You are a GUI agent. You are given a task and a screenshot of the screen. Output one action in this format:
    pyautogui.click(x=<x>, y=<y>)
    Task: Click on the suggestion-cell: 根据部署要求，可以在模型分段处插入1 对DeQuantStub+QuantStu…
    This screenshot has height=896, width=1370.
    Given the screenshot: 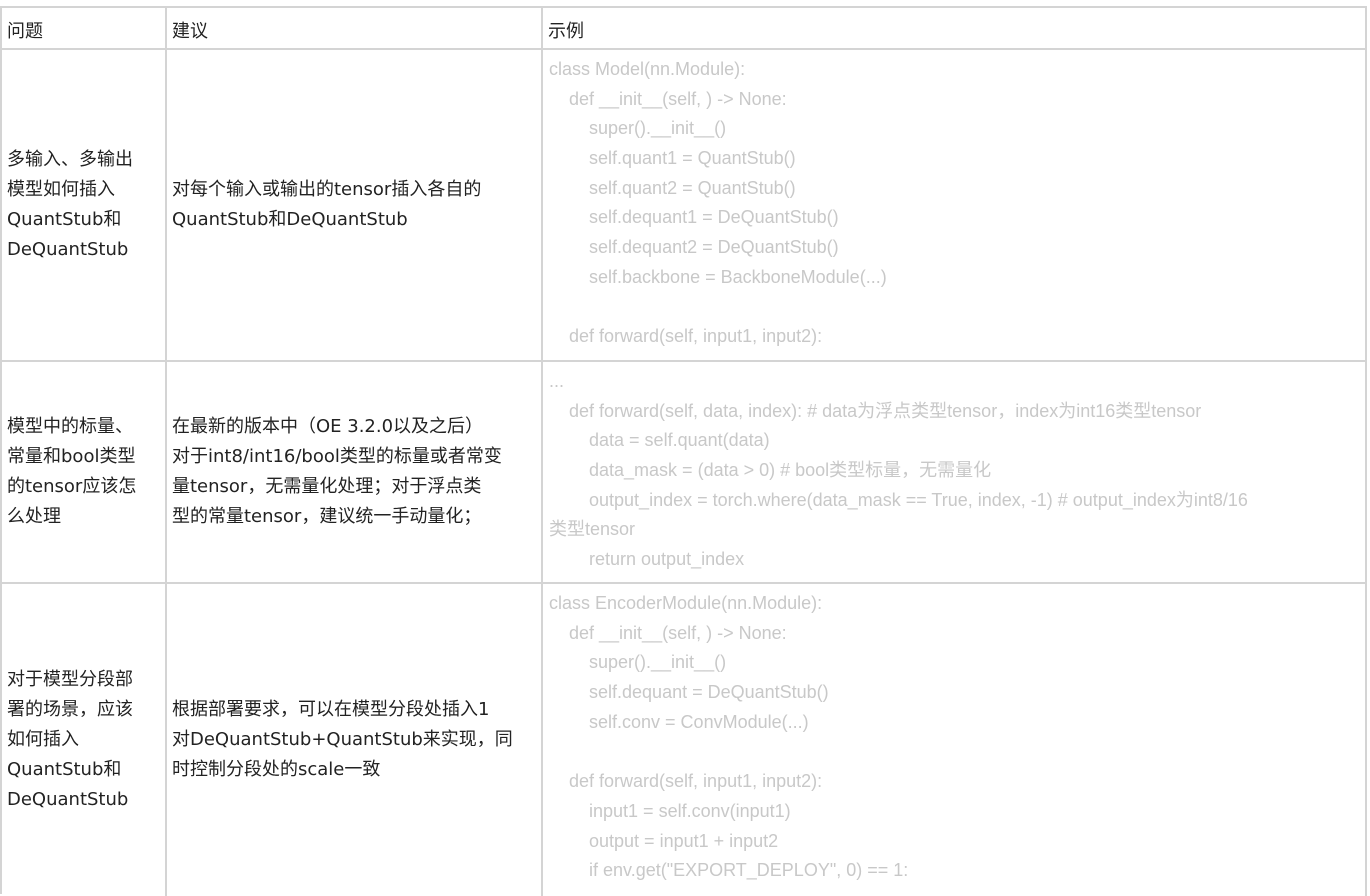 What is the action you would take?
    pyautogui.click(x=355, y=740)
    